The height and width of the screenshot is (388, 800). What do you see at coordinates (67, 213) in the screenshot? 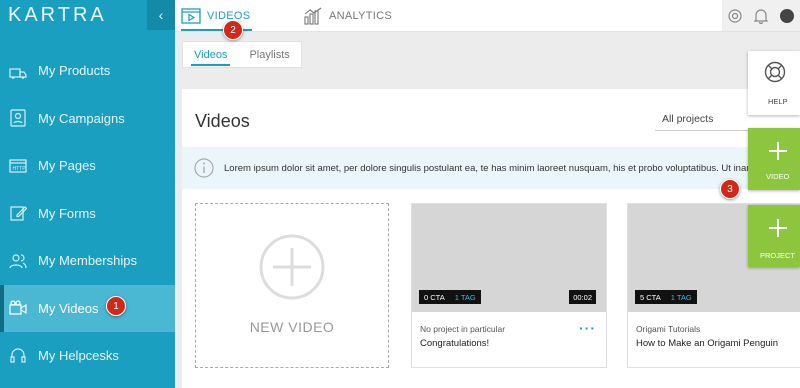
I see `sidebar-item-label: My Forms` at bounding box center [67, 213].